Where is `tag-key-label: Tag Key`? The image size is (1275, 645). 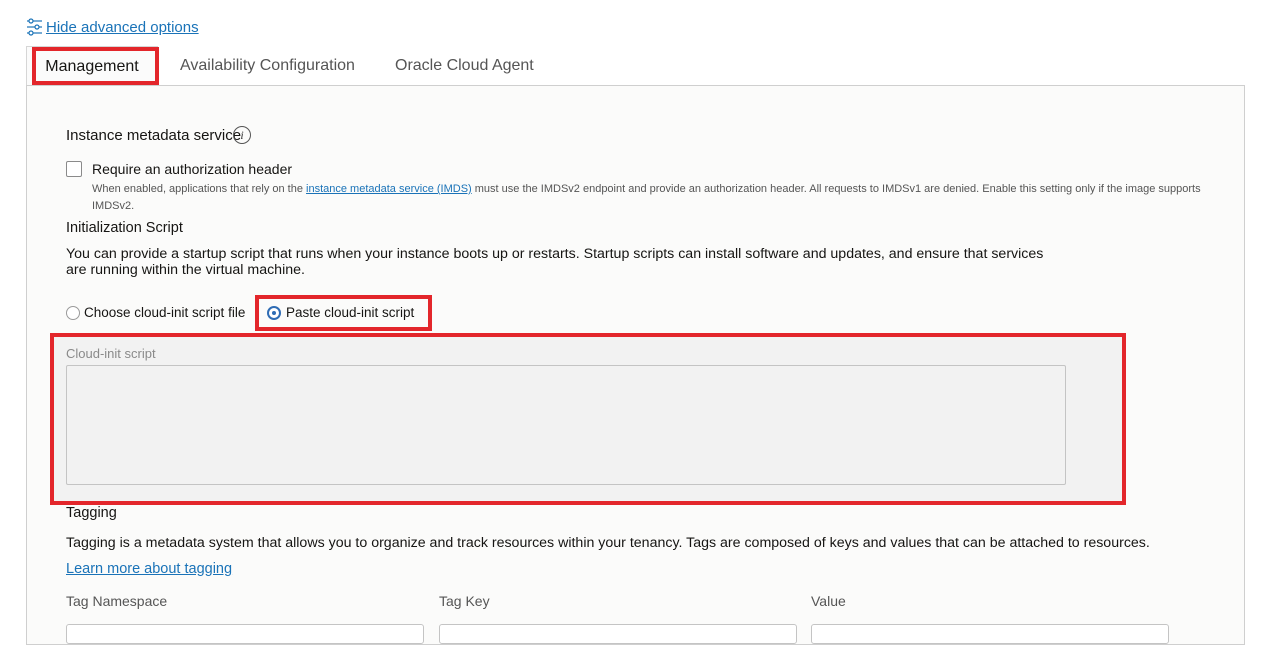
tag-key-label: Tag Key is located at coordinates (464, 601).